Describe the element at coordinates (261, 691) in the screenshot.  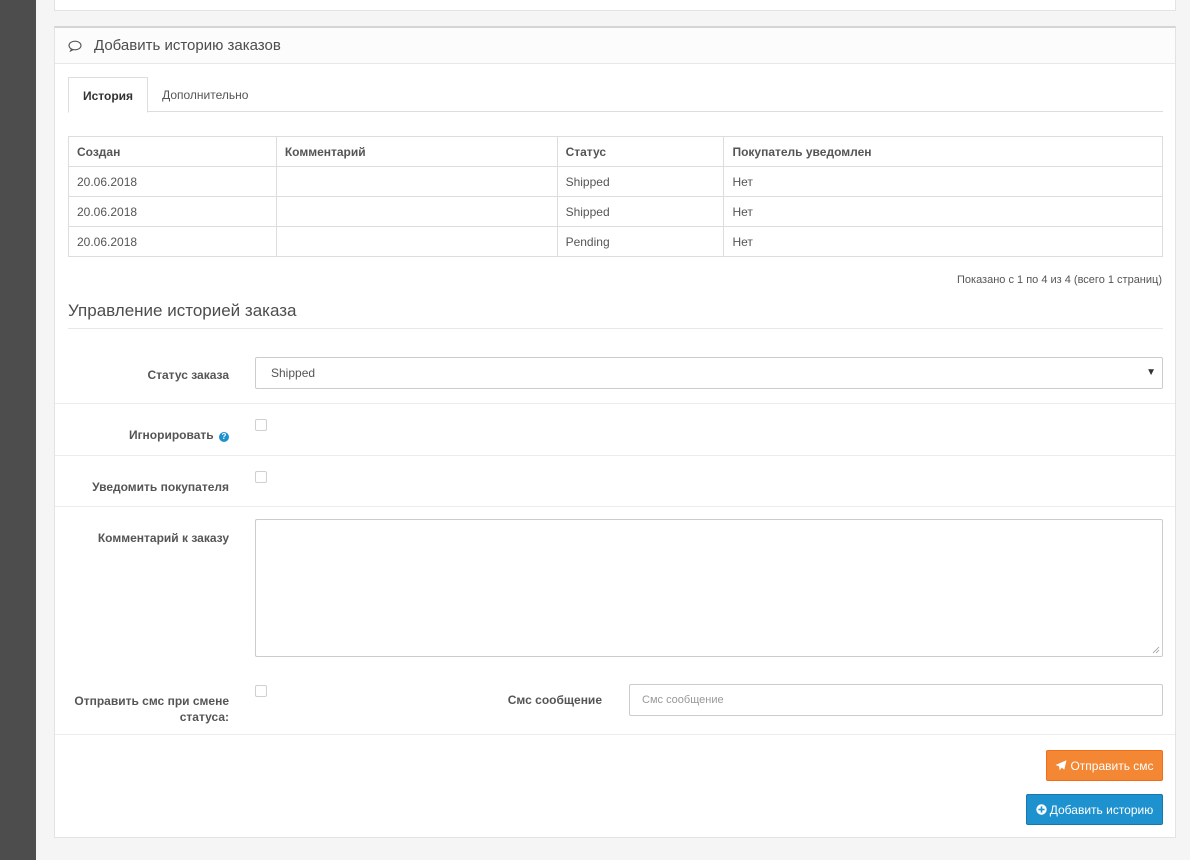
I see `sms-on-change-checkbox` at that location.